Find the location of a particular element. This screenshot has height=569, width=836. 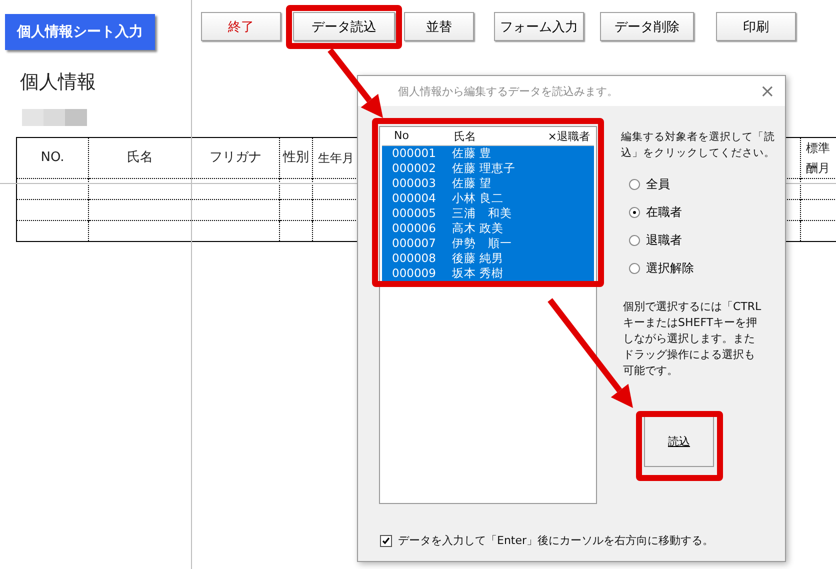

list-item: 000002 佐藤 理恵子 is located at coordinates (488, 168).